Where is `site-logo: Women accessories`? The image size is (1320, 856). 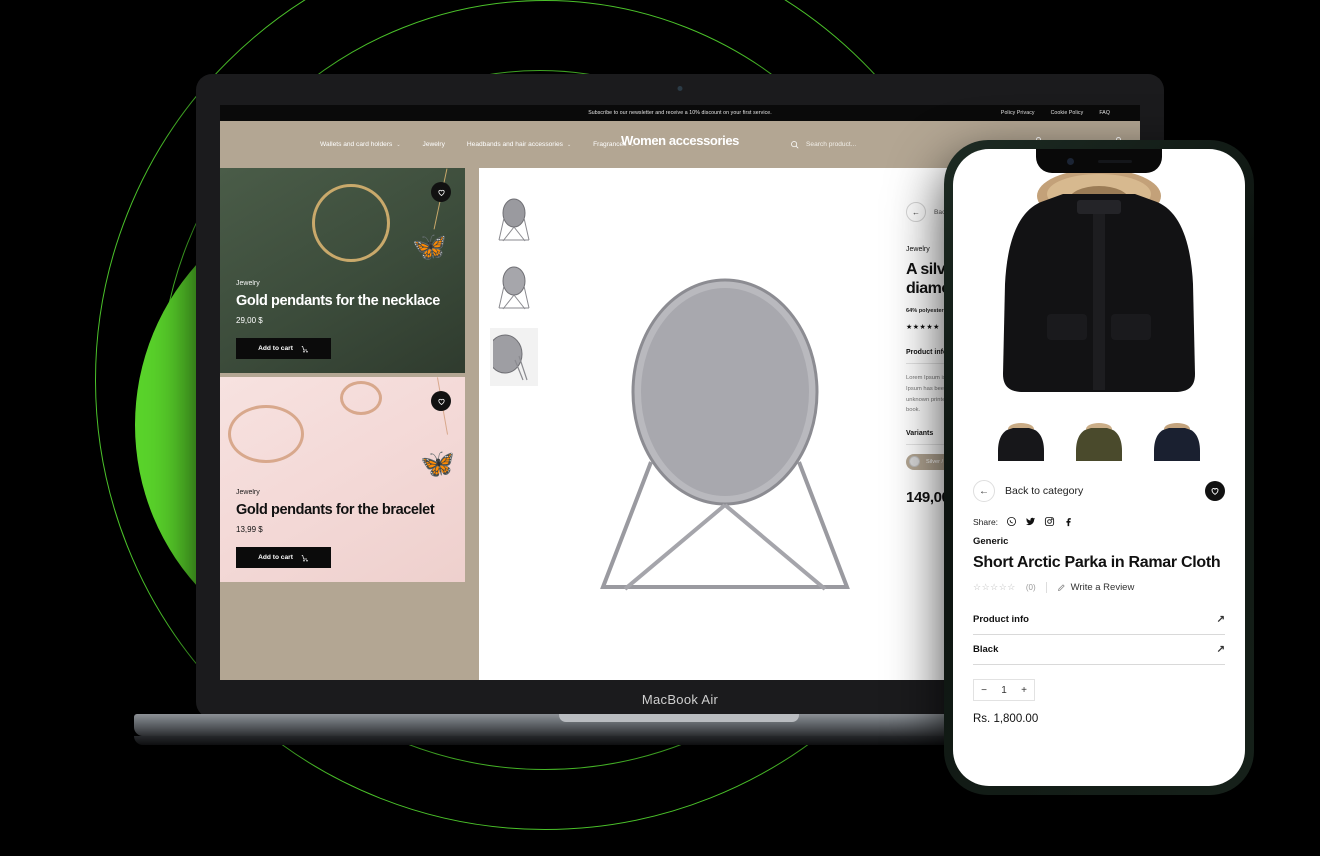 site-logo: Women accessories is located at coordinates (680, 140).